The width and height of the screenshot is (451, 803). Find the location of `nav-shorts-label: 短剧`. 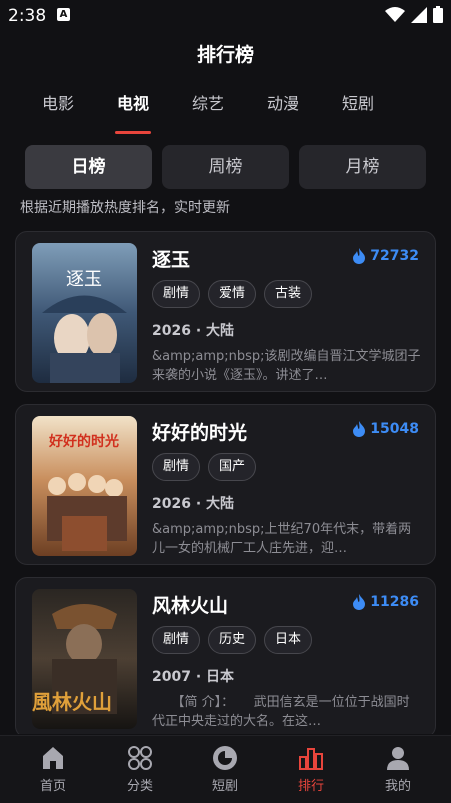

nav-shorts-label: 短剧 is located at coordinates (224, 786).